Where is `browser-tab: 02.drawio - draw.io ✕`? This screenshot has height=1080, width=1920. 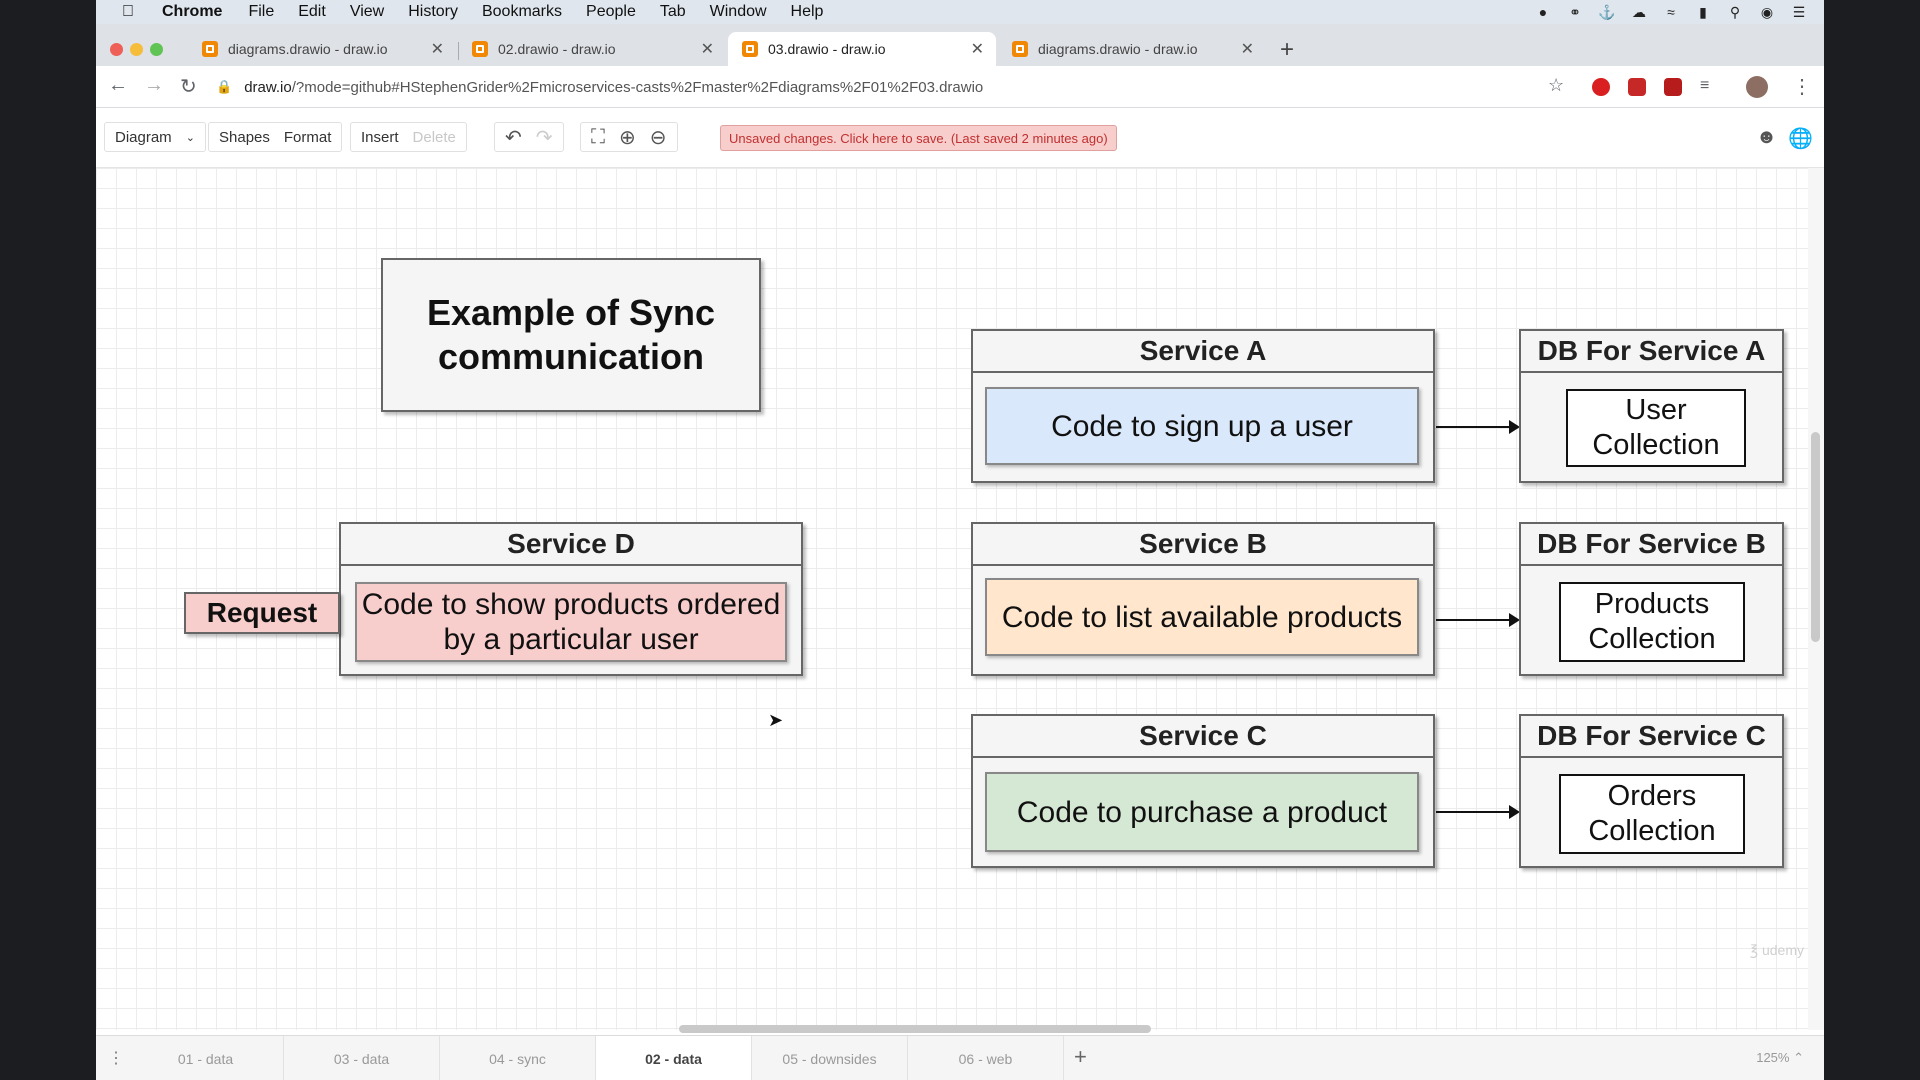
browser-tab: 02.drawio - draw.io ✕ is located at coordinates (592, 49).